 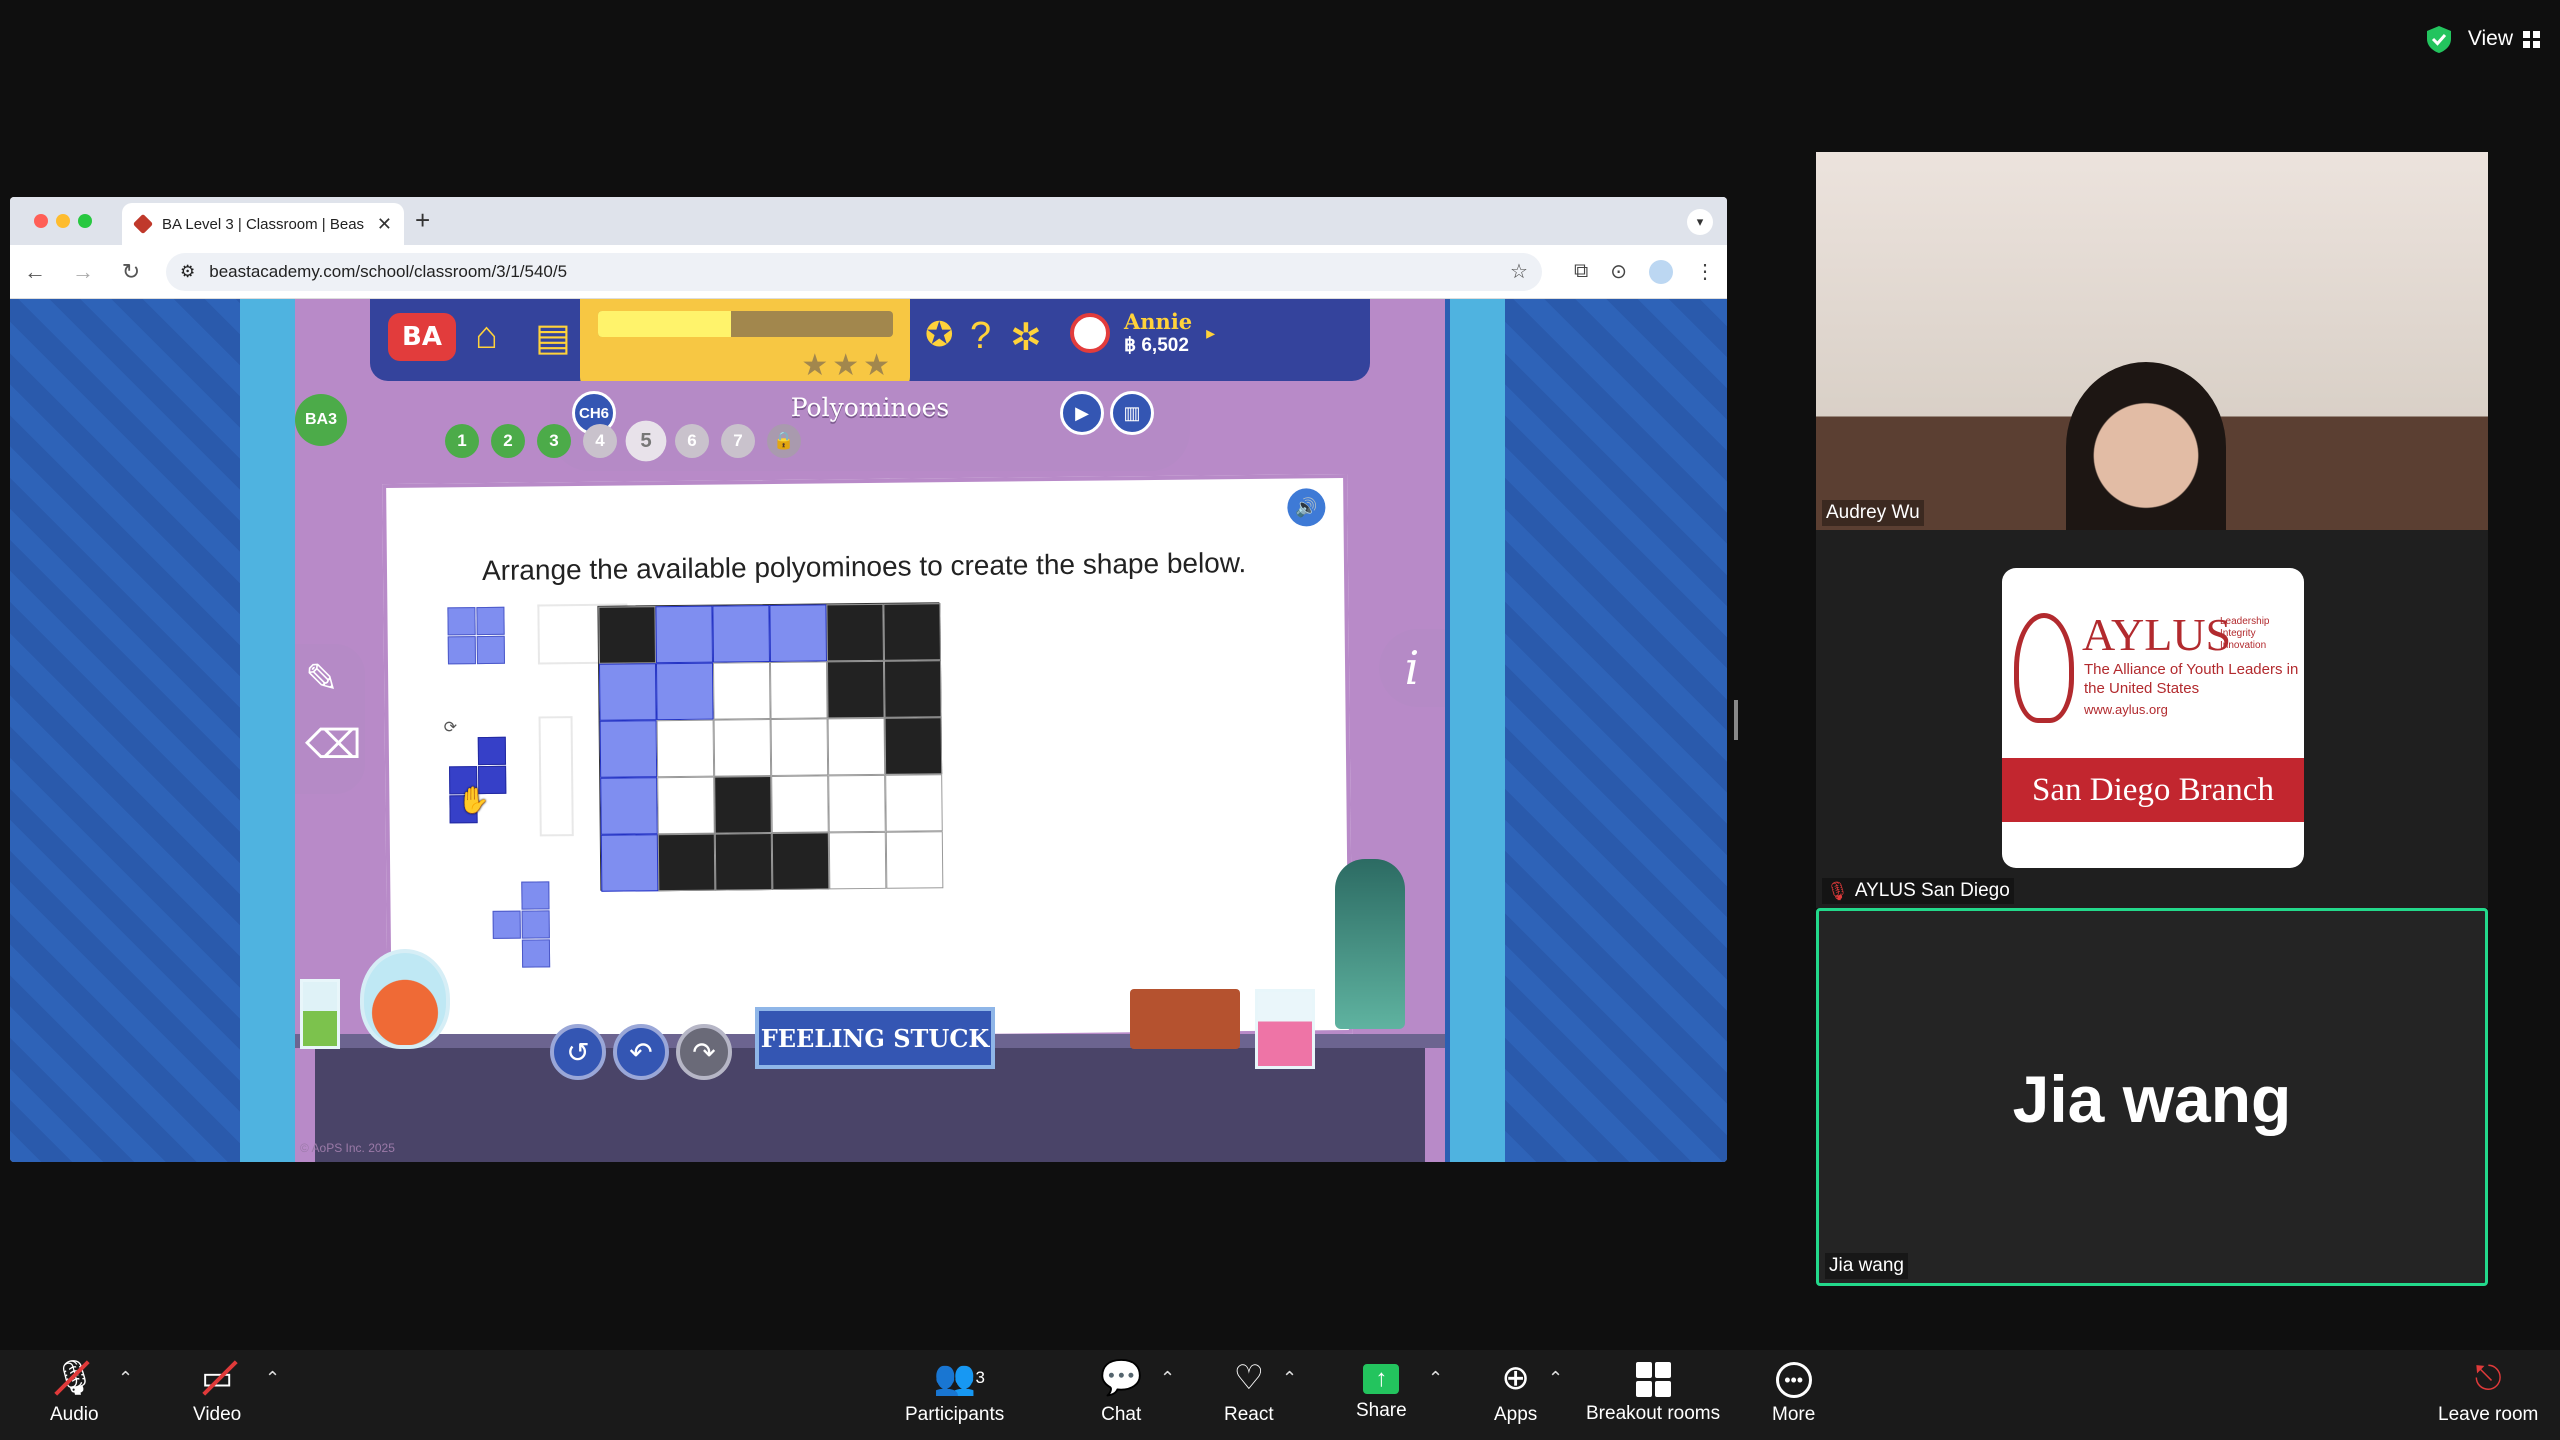 What do you see at coordinates (187, 272) in the screenshot?
I see `site-settings-icon: ⚙` at bounding box center [187, 272].